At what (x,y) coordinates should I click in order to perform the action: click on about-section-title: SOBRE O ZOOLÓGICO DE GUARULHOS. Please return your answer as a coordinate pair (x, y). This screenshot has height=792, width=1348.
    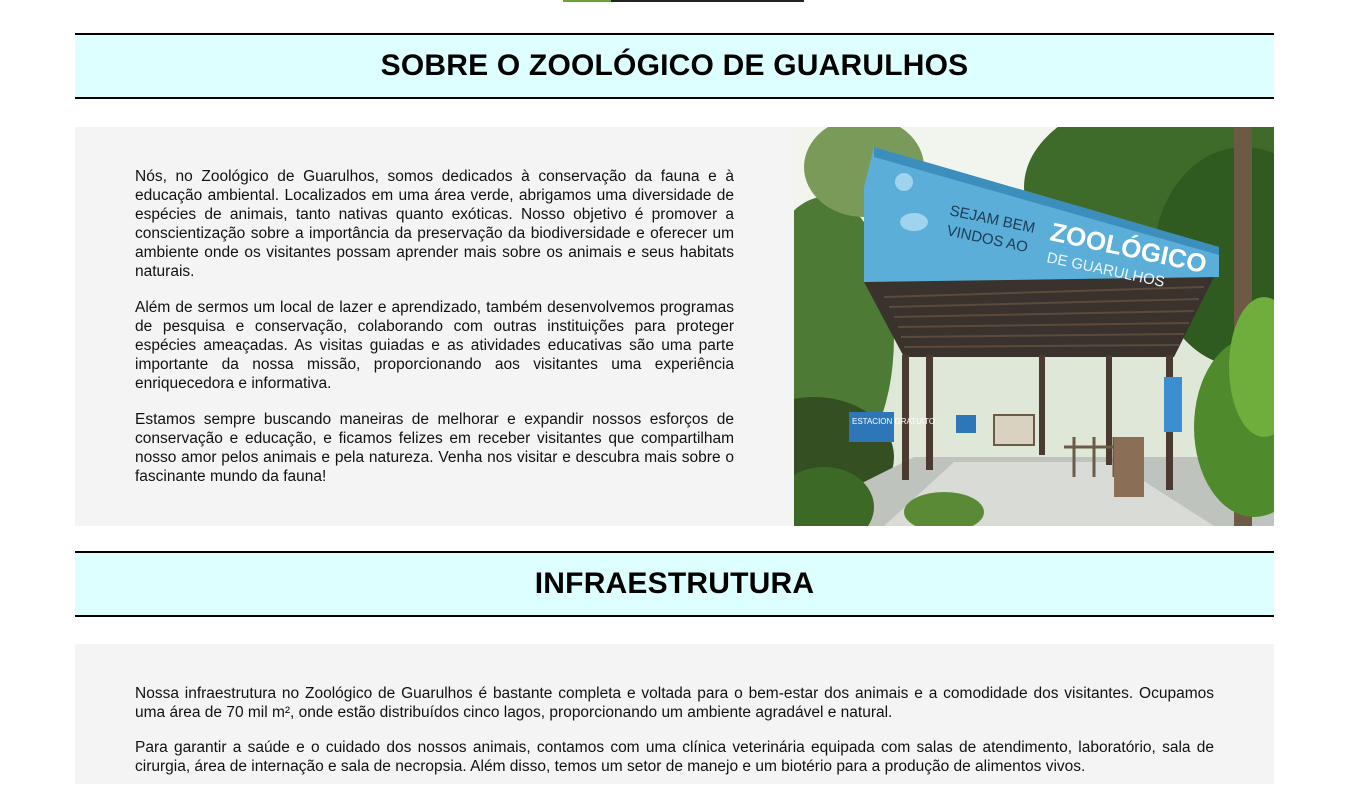
    Looking at the image, I should click on (674, 65).